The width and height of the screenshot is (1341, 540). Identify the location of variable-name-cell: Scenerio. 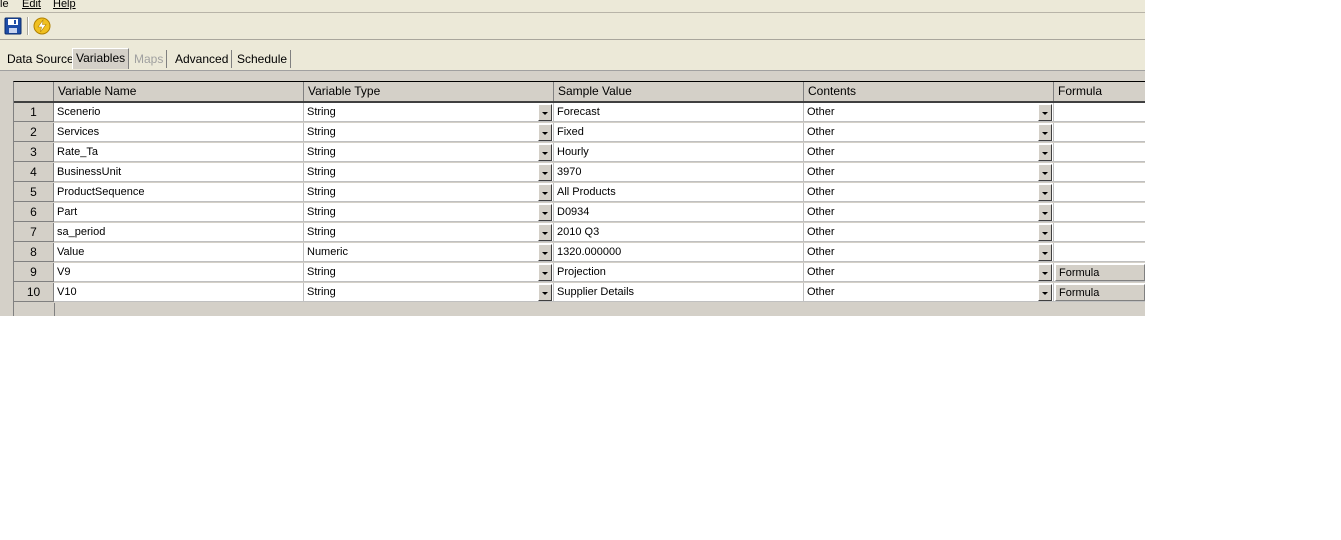
(179, 112).